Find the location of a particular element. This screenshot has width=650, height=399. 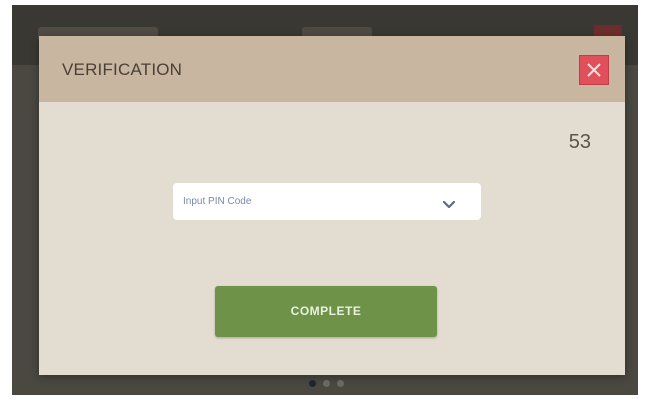

close-button is located at coordinates (594, 70).